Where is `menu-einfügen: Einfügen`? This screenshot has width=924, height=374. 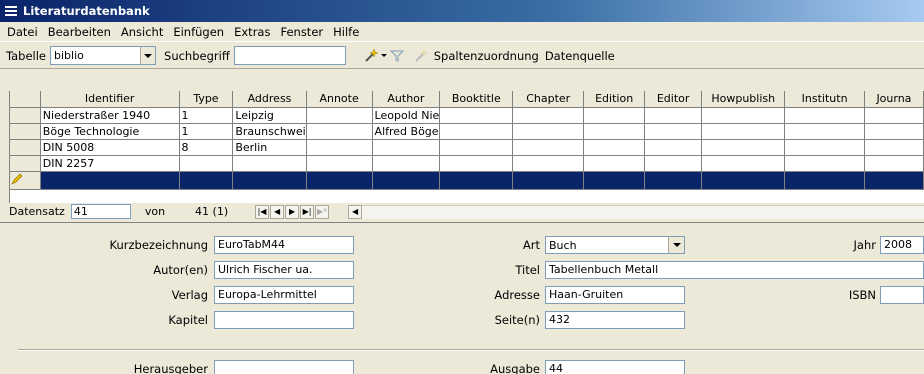 menu-einfügen: Einfügen is located at coordinates (198, 32).